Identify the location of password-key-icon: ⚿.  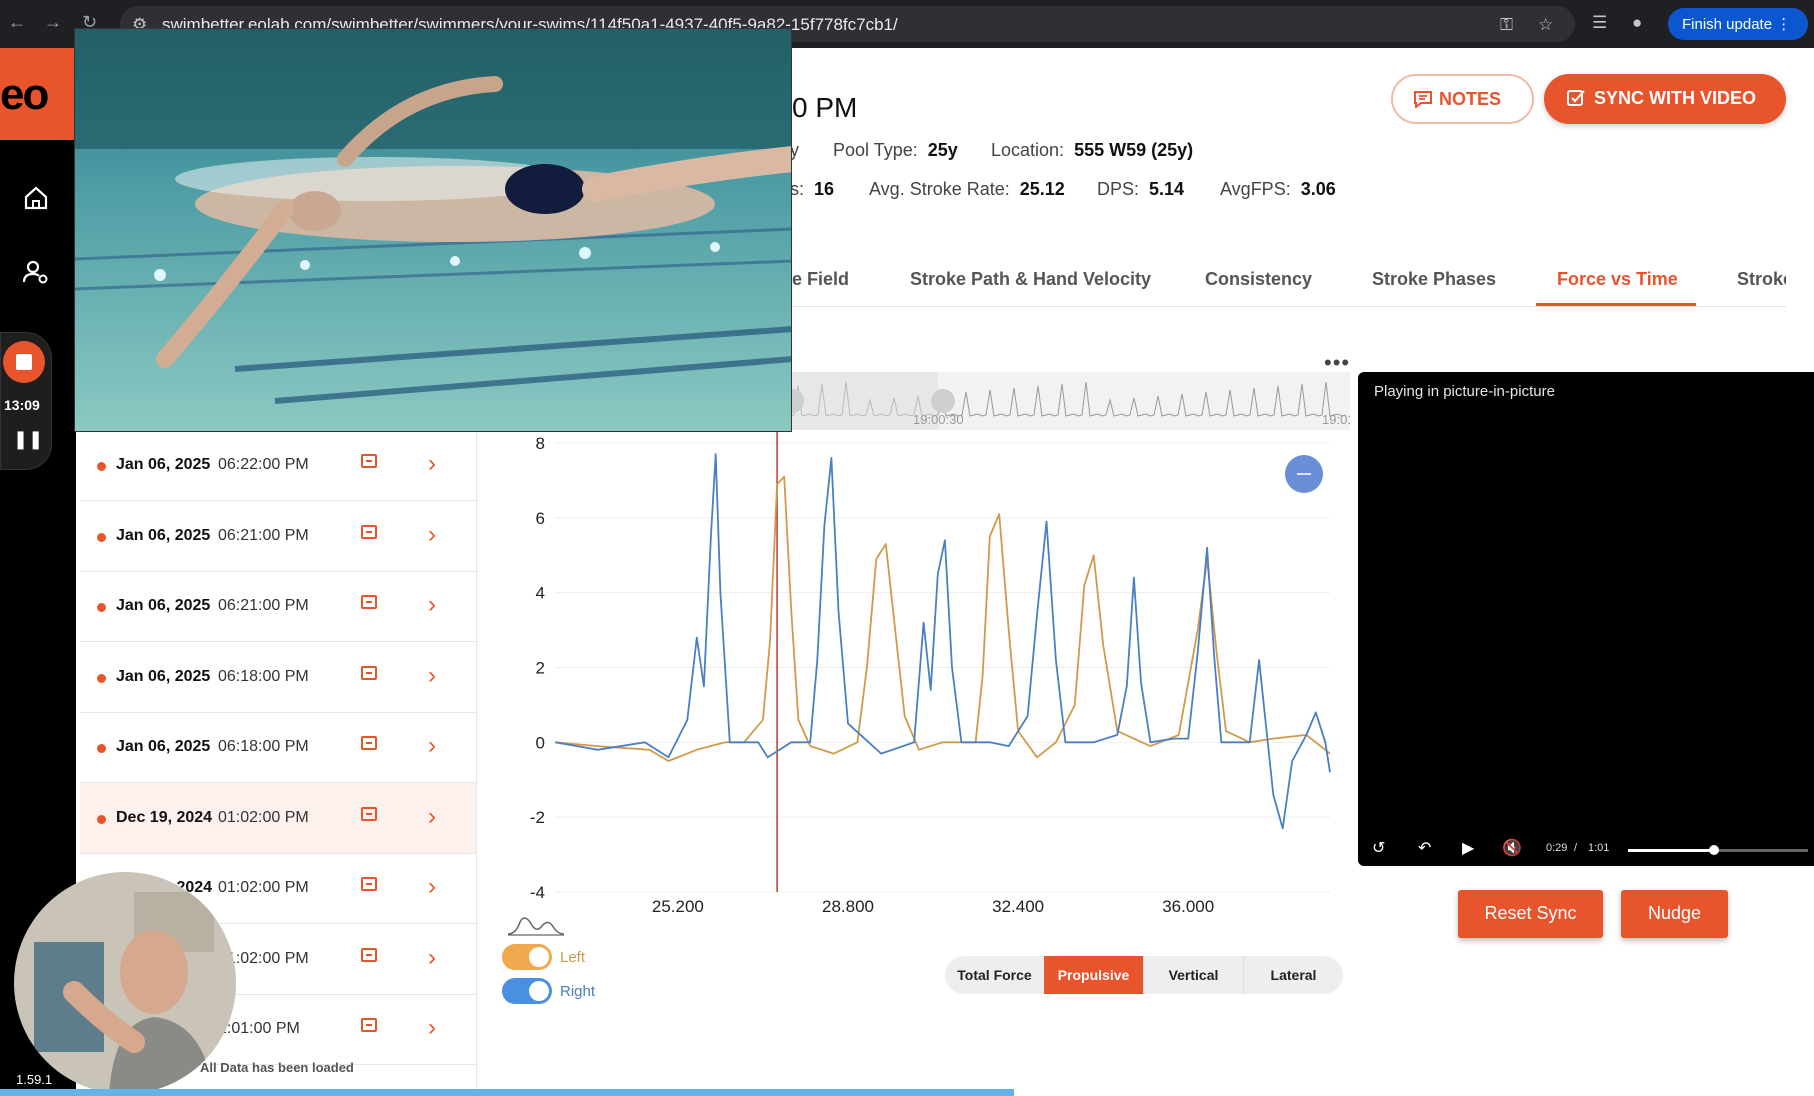
(1506, 25).